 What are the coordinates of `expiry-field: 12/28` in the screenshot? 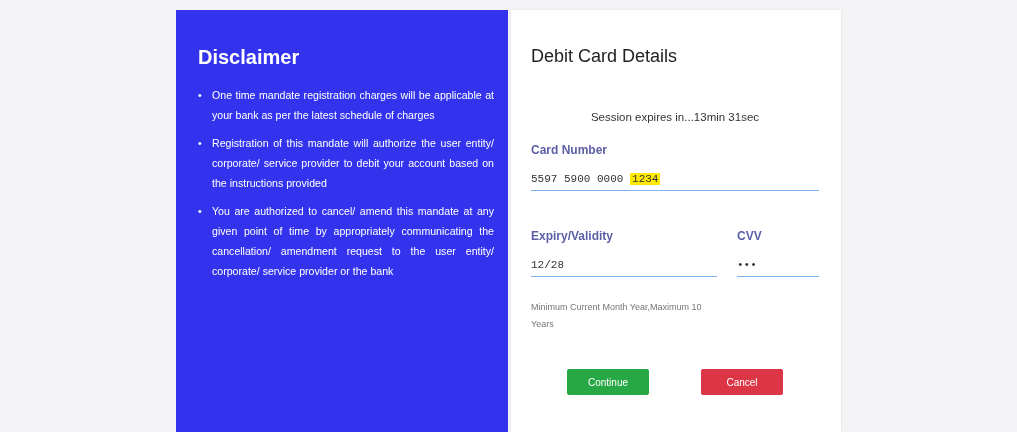 It's located at (624, 268).